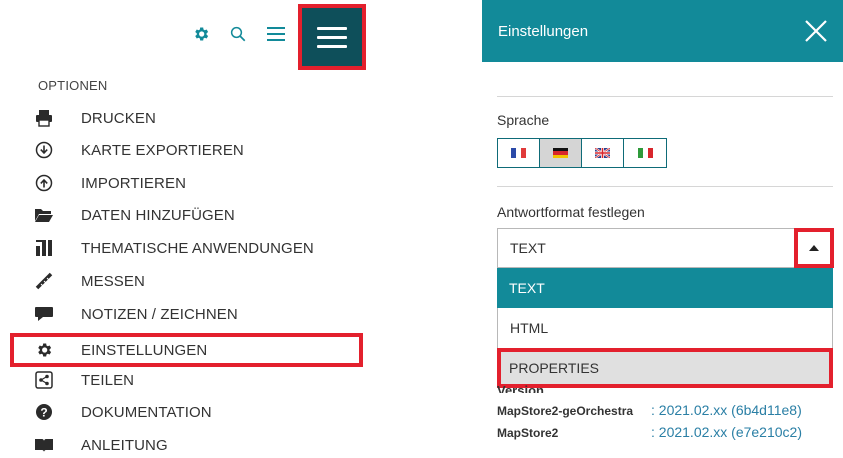 This screenshot has width=843, height=458. What do you see at coordinates (44, 445) in the screenshot?
I see `book-icon` at bounding box center [44, 445].